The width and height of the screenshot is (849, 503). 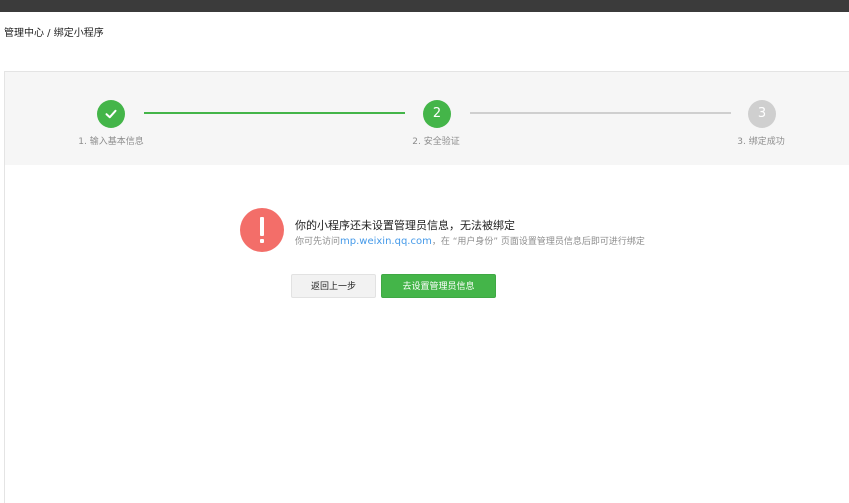 What do you see at coordinates (761, 142) in the screenshot?
I see `step-3-label: 3. 绑定成功` at bounding box center [761, 142].